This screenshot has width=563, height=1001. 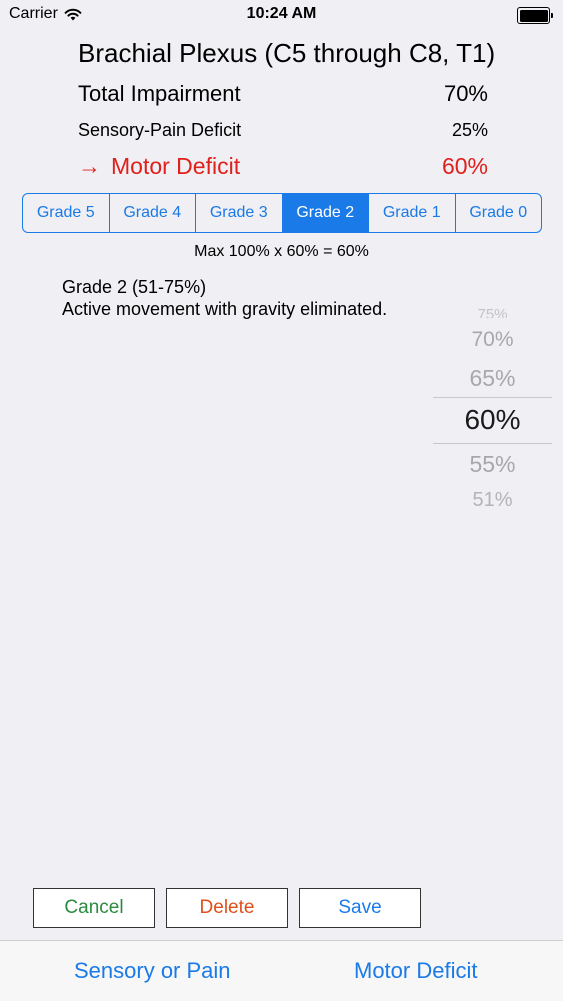 What do you see at coordinates (492, 378) in the screenshot?
I see `picker-option: 65%` at bounding box center [492, 378].